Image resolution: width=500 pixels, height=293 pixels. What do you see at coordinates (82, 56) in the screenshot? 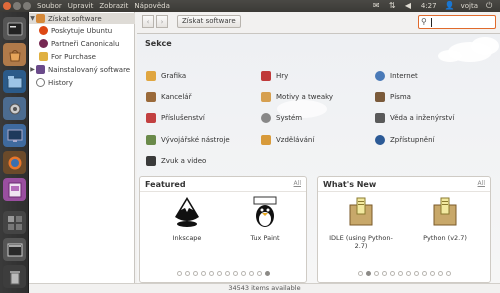
I see `sidebar-item-for-purchase: For Purchase` at bounding box center [82, 56].